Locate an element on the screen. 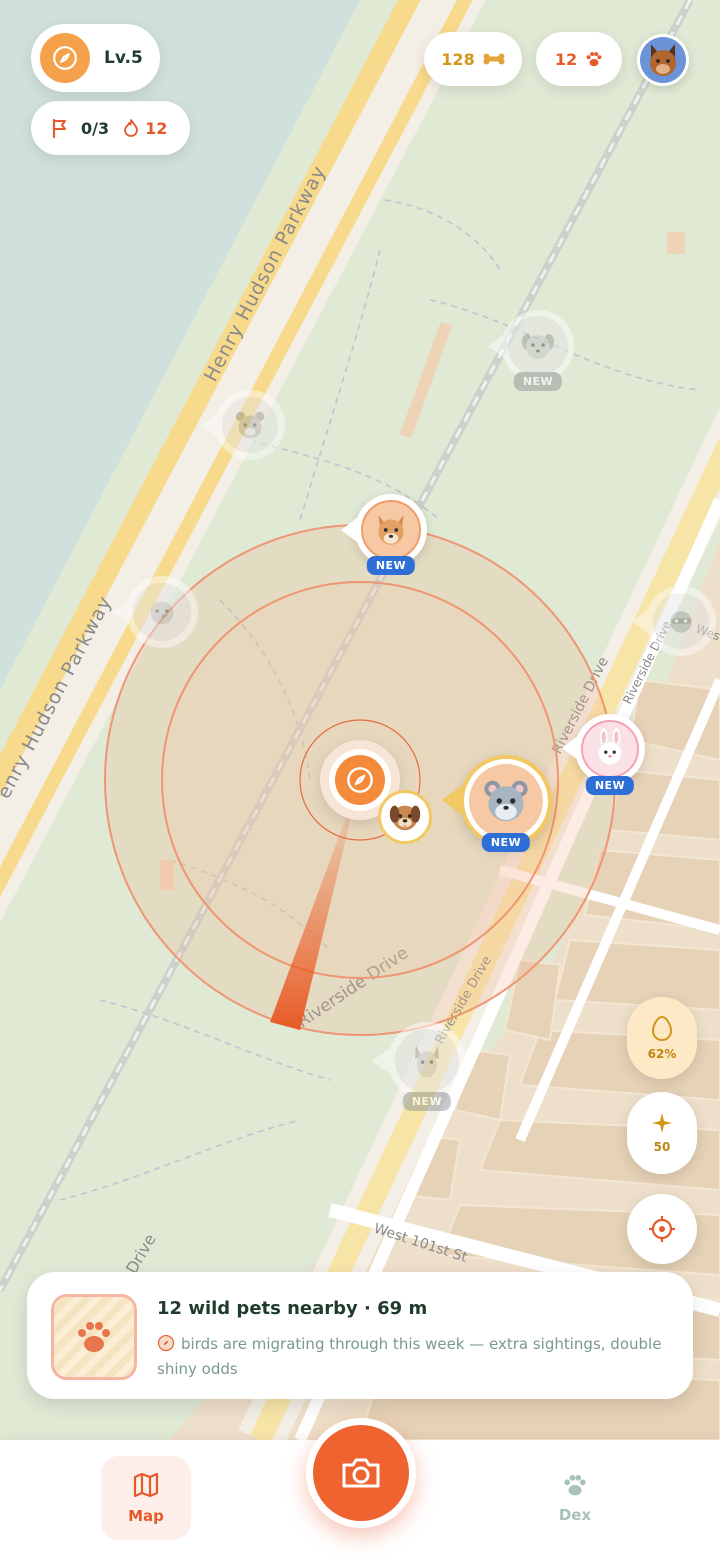  level-text: Lv.5 is located at coordinates (123, 58).